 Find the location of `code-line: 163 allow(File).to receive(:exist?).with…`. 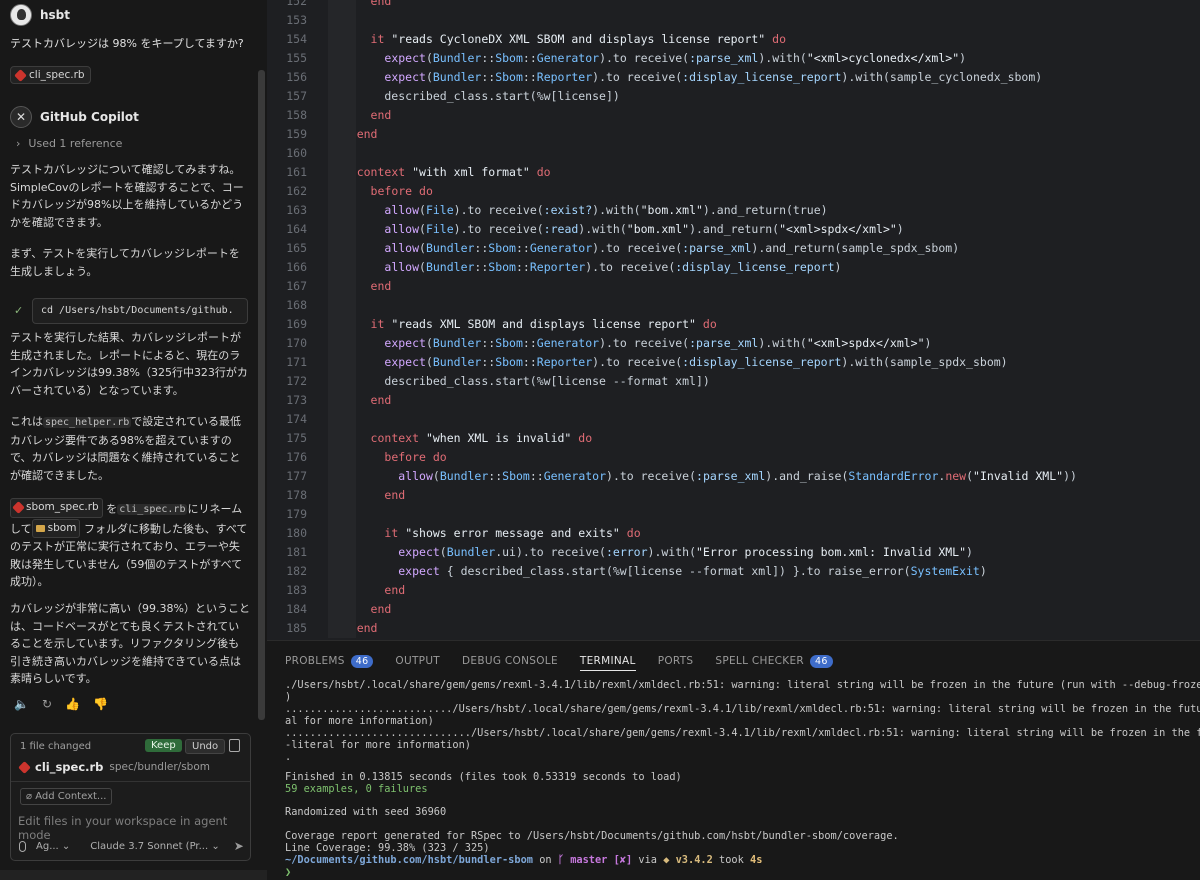

code-line: 163 allow(File).to receive(:exist?).with… is located at coordinates (733, 210).